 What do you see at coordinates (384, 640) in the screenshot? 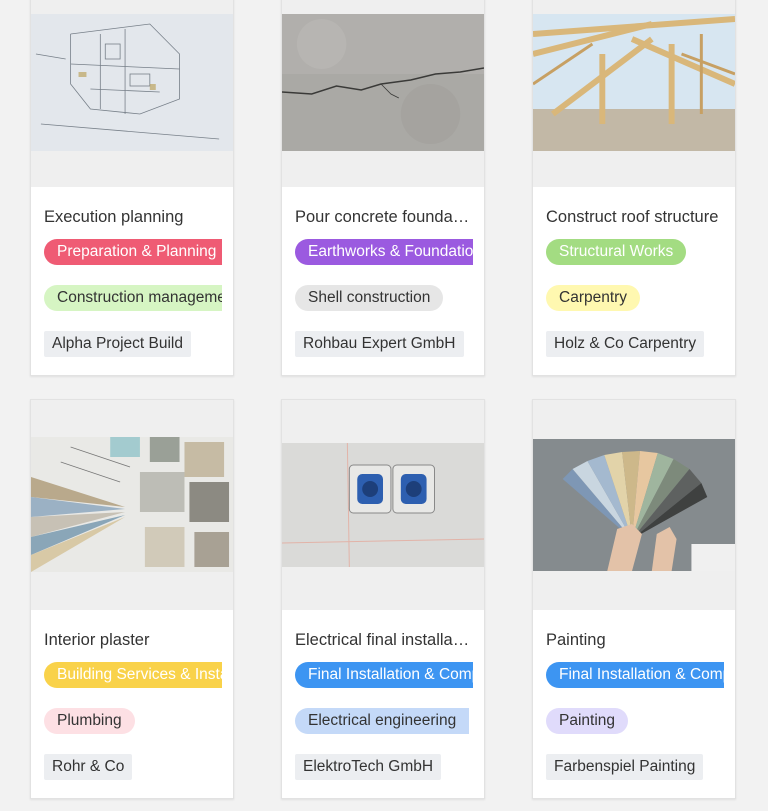
I see `card-title: Electrical final installation` at bounding box center [384, 640].